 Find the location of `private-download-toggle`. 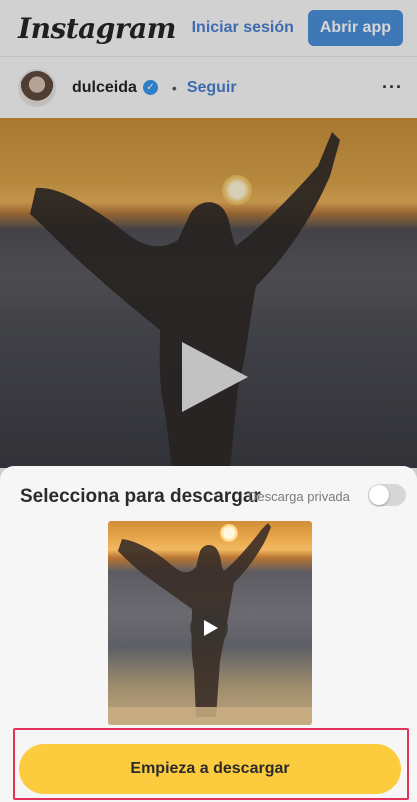

private-download-toggle is located at coordinates (387, 495).